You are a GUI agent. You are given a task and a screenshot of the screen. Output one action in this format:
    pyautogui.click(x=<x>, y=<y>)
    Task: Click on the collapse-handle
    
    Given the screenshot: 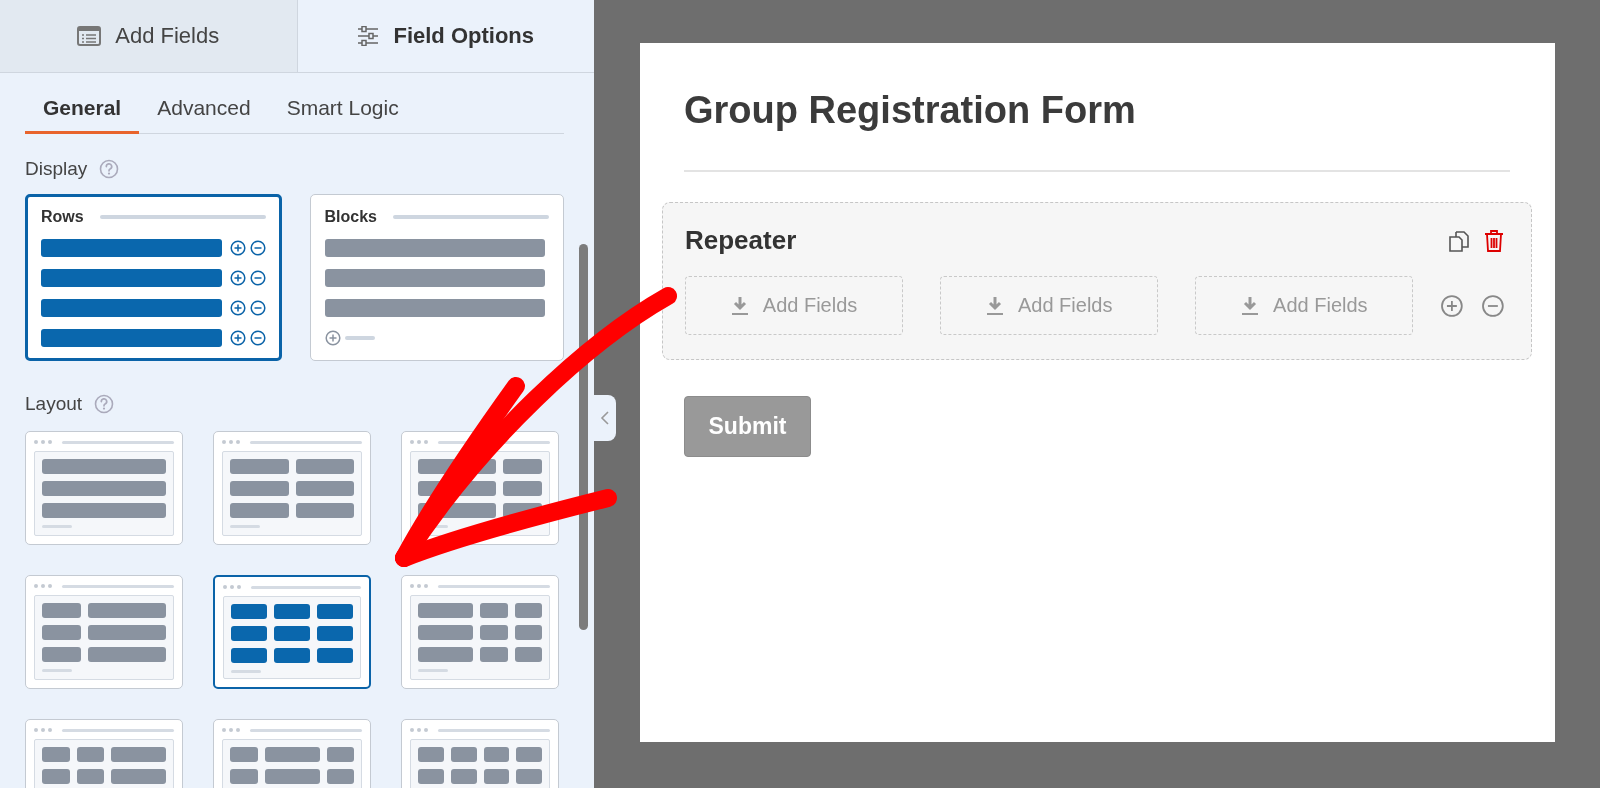 What is the action you would take?
    pyautogui.click(x=605, y=418)
    